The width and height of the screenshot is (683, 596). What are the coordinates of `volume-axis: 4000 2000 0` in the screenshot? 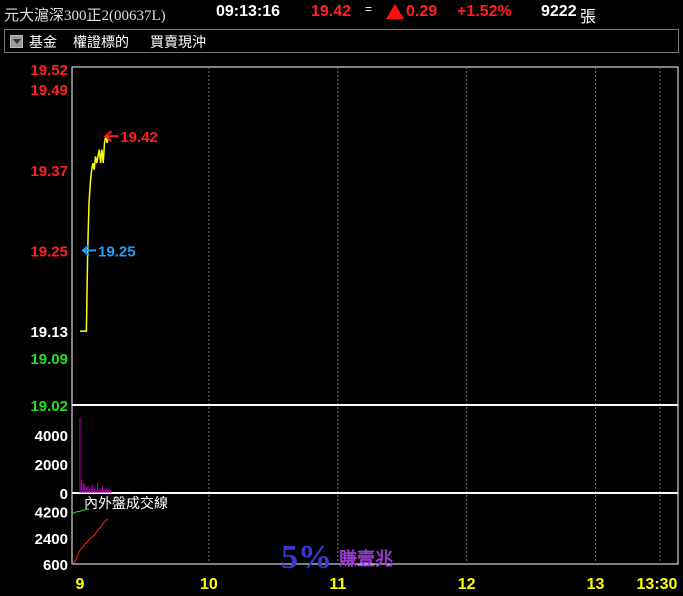 It's located at (51, 465).